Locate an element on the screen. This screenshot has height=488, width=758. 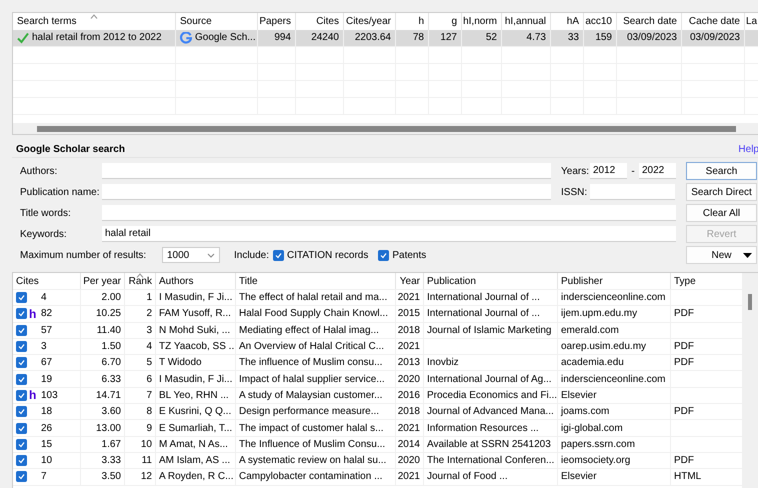
table-cell-text: 2203.64 is located at coordinates (372, 38).